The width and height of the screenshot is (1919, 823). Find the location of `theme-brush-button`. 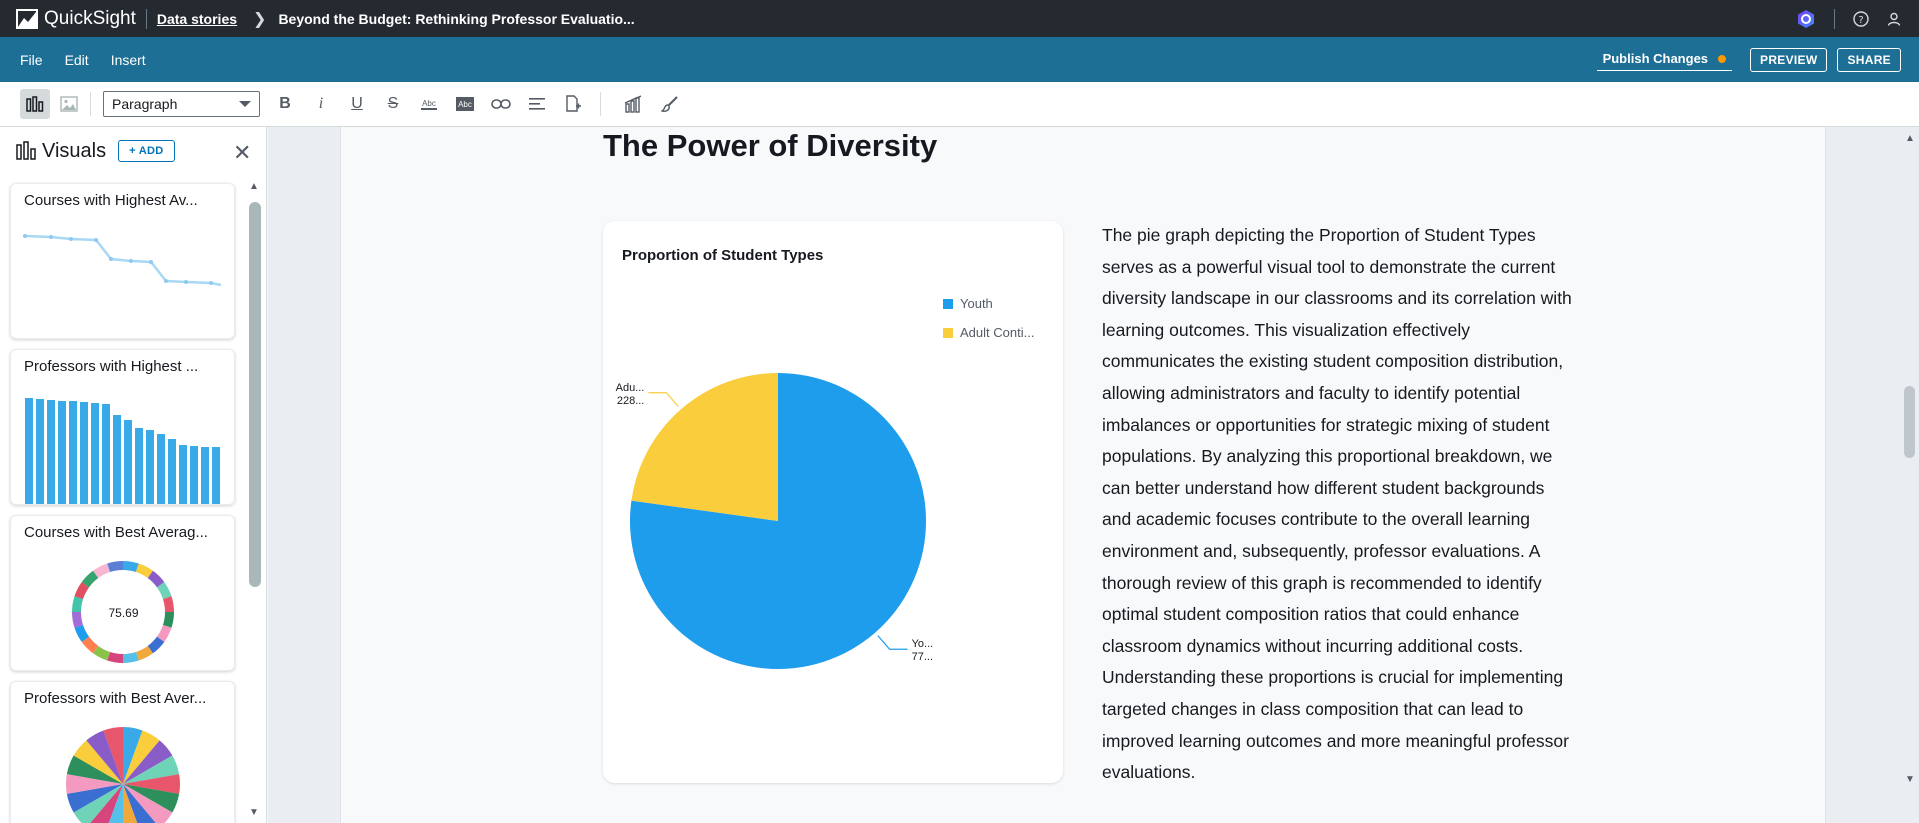

theme-brush-button is located at coordinates (670, 104).